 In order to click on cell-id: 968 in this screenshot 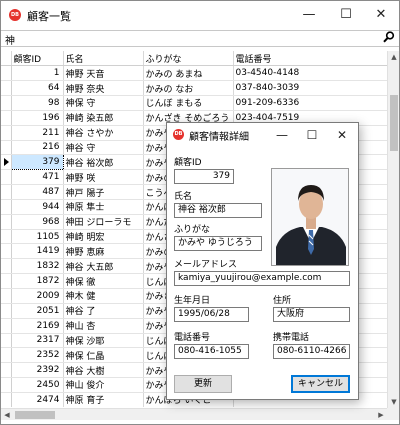, I will do `click(37, 222)`.